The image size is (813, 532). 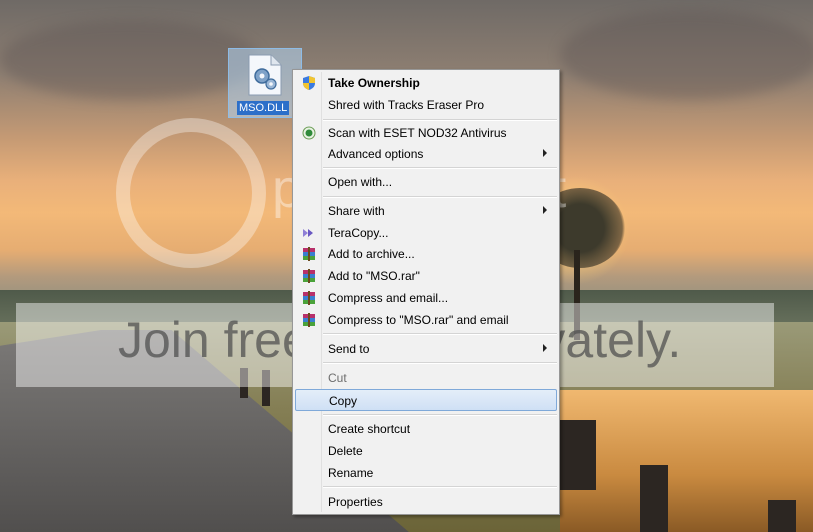 I want to click on menu-item-share-with: Share with, so click(x=426, y=211).